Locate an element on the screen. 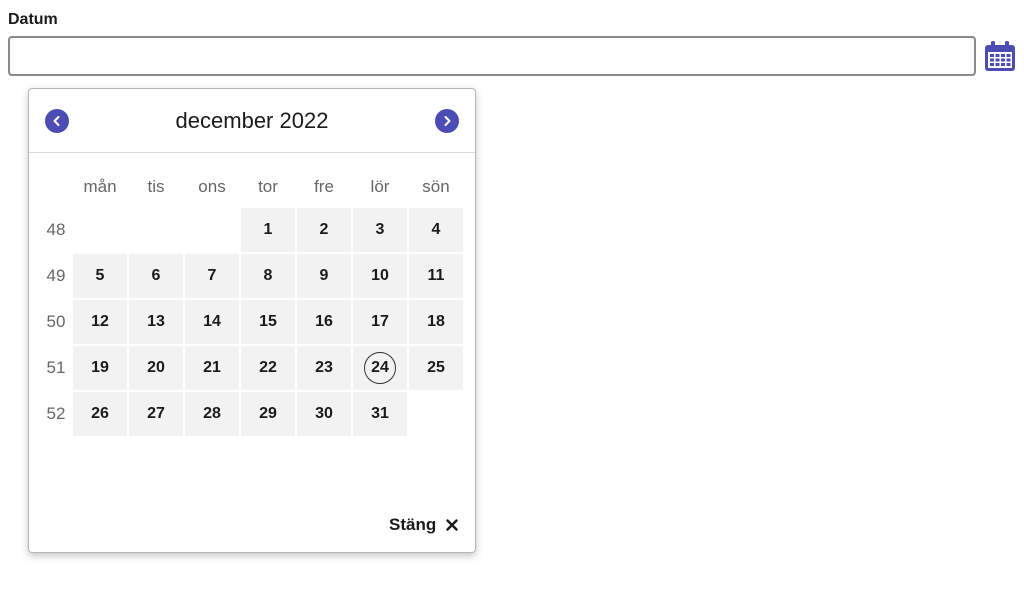 The image size is (1024, 600). day-label: 2 is located at coordinates (324, 229).